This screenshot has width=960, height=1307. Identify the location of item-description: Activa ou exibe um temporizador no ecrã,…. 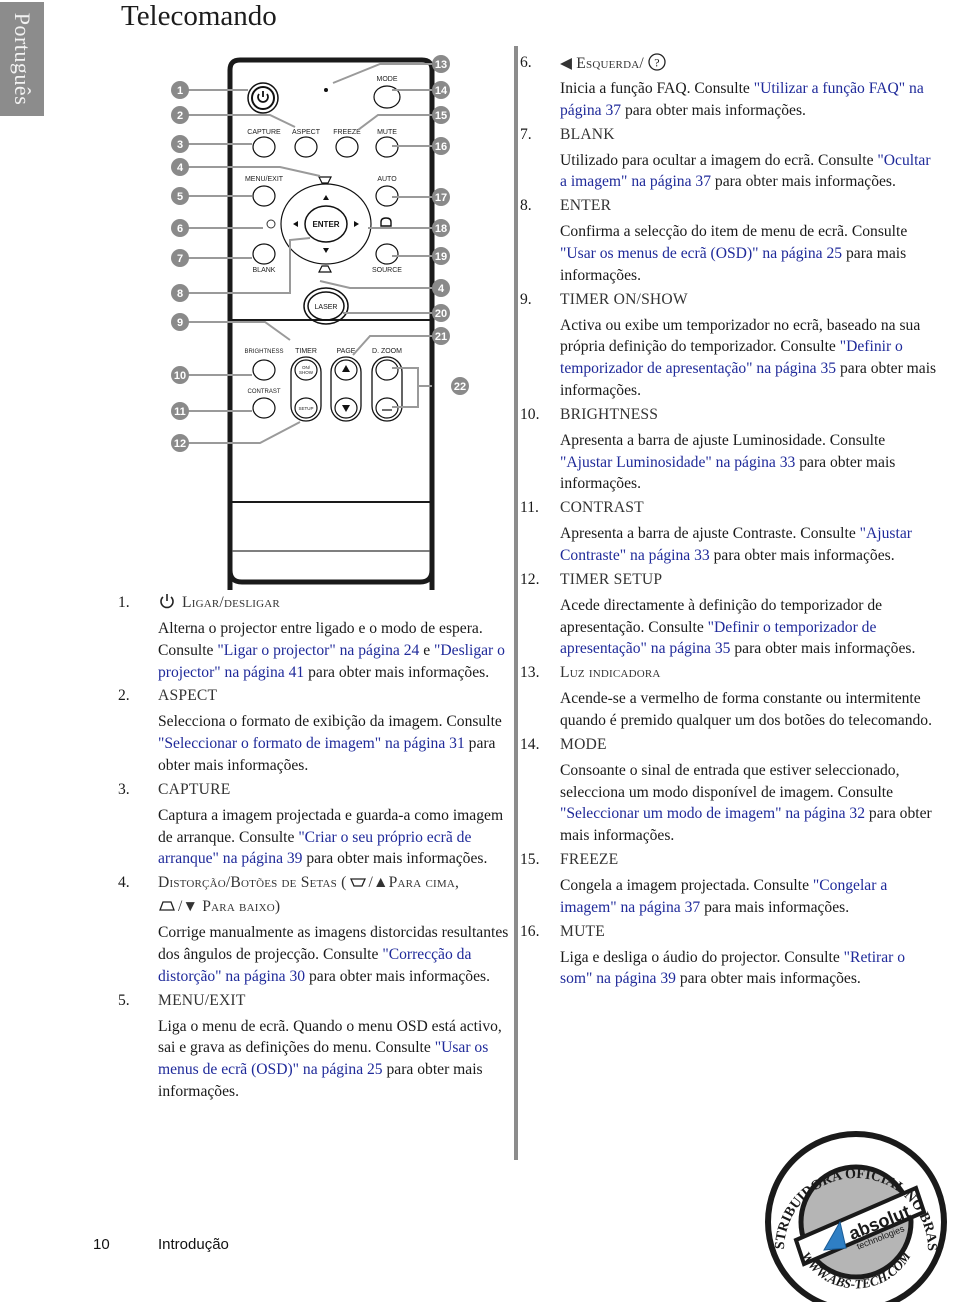
(748, 357).